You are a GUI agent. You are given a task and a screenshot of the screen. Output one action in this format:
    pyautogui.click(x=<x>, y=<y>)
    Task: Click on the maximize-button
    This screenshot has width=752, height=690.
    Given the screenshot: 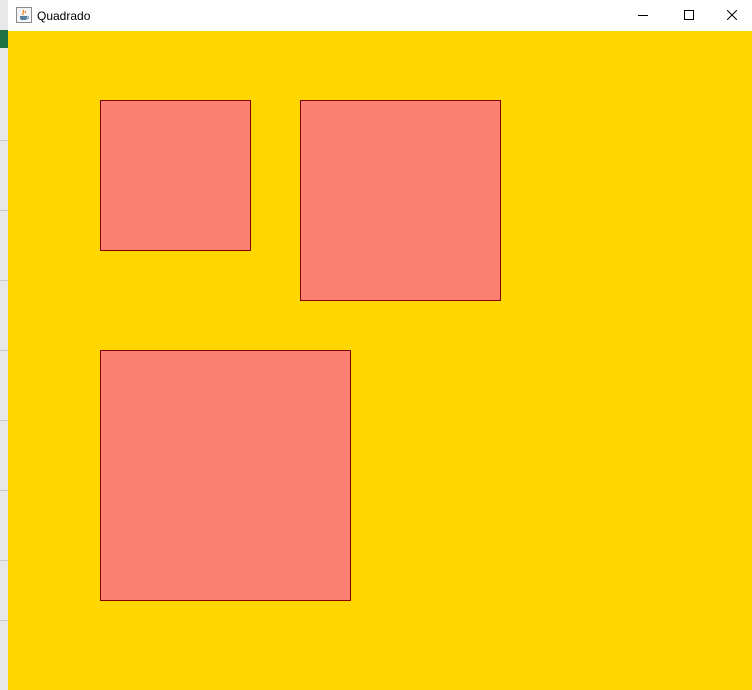 What is the action you would take?
    pyautogui.click(x=689, y=15)
    